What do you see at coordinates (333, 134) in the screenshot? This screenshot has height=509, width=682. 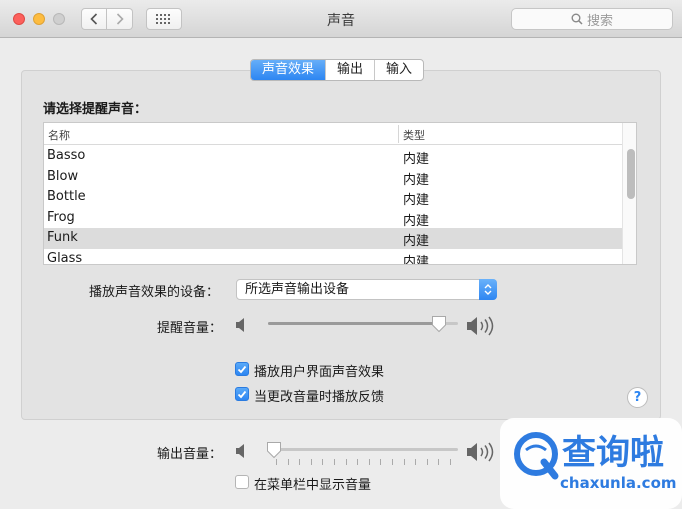 I see `table-header: 名称 类型` at bounding box center [333, 134].